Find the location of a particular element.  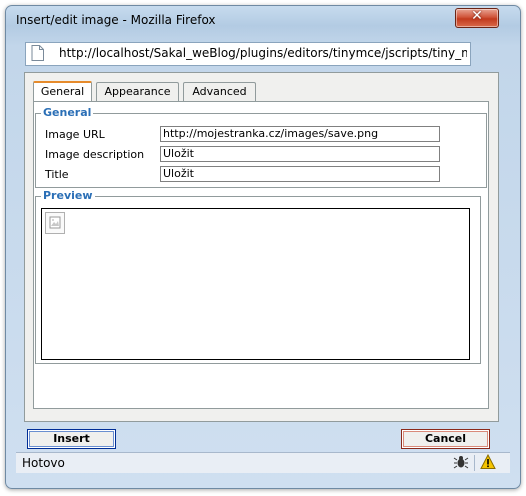

insert-button: Insert is located at coordinates (71, 439).